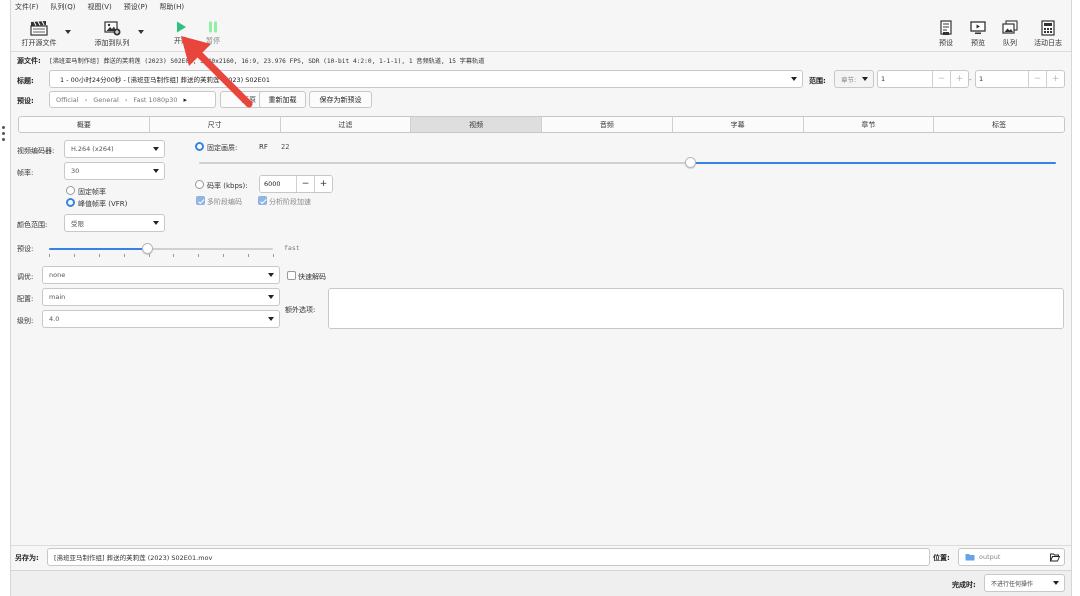  I want to click on turbo-checkbox, so click(262, 200).